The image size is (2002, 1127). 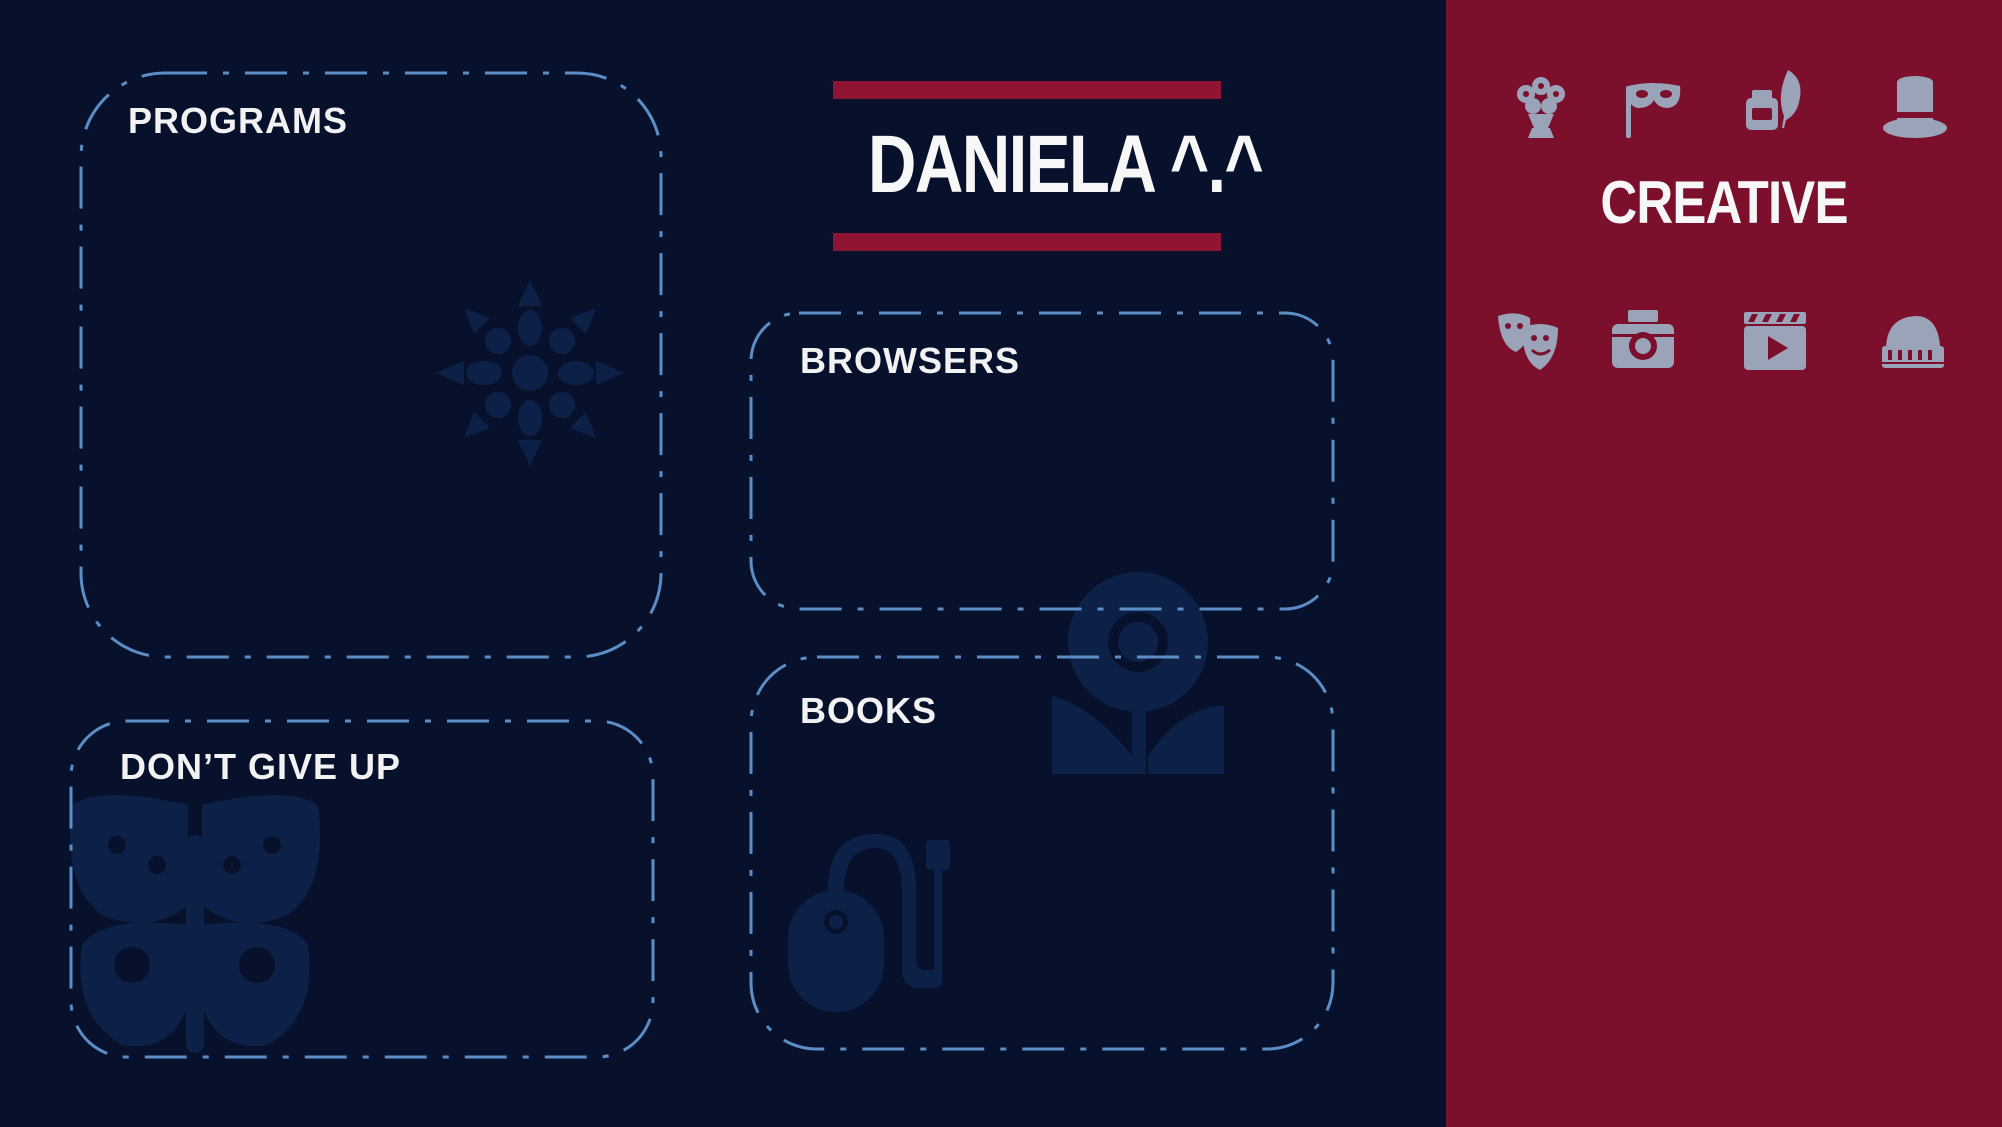 What do you see at coordinates (1529, 341) in the screenshot?
I see `theater-masks-icon` at bounding box center [1529, 341].